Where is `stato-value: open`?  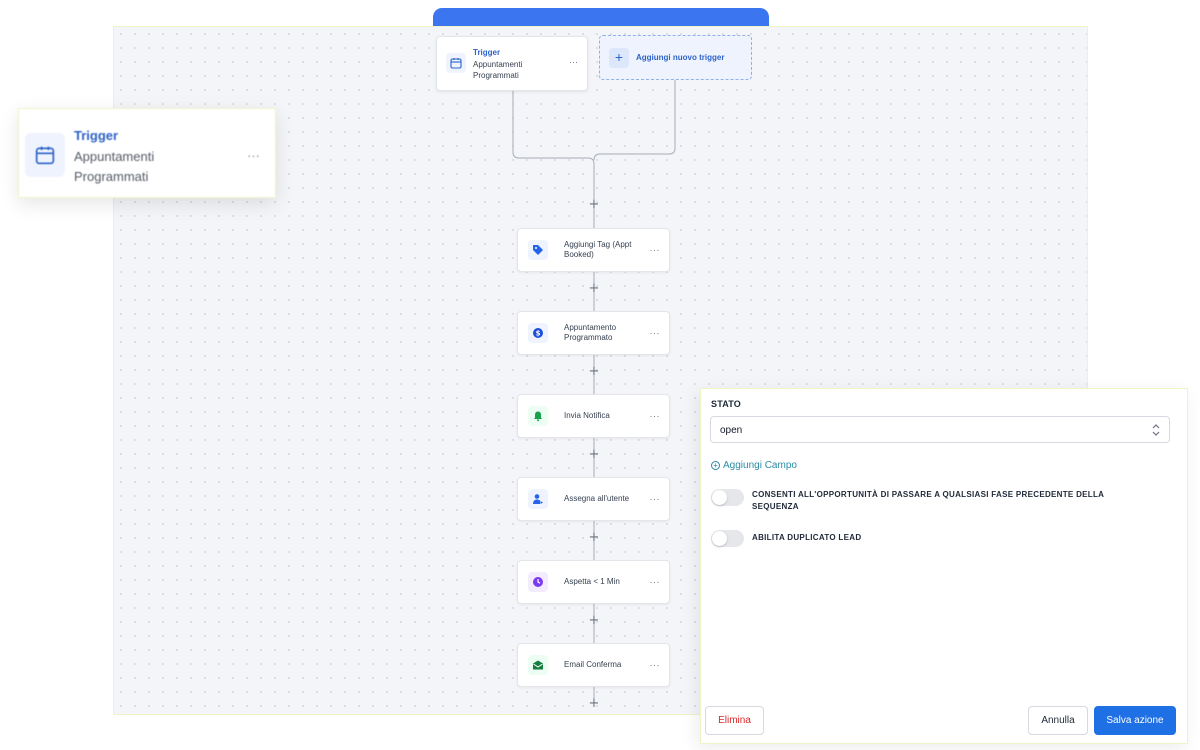
stato-value: open is located at coordinates (731, 430).